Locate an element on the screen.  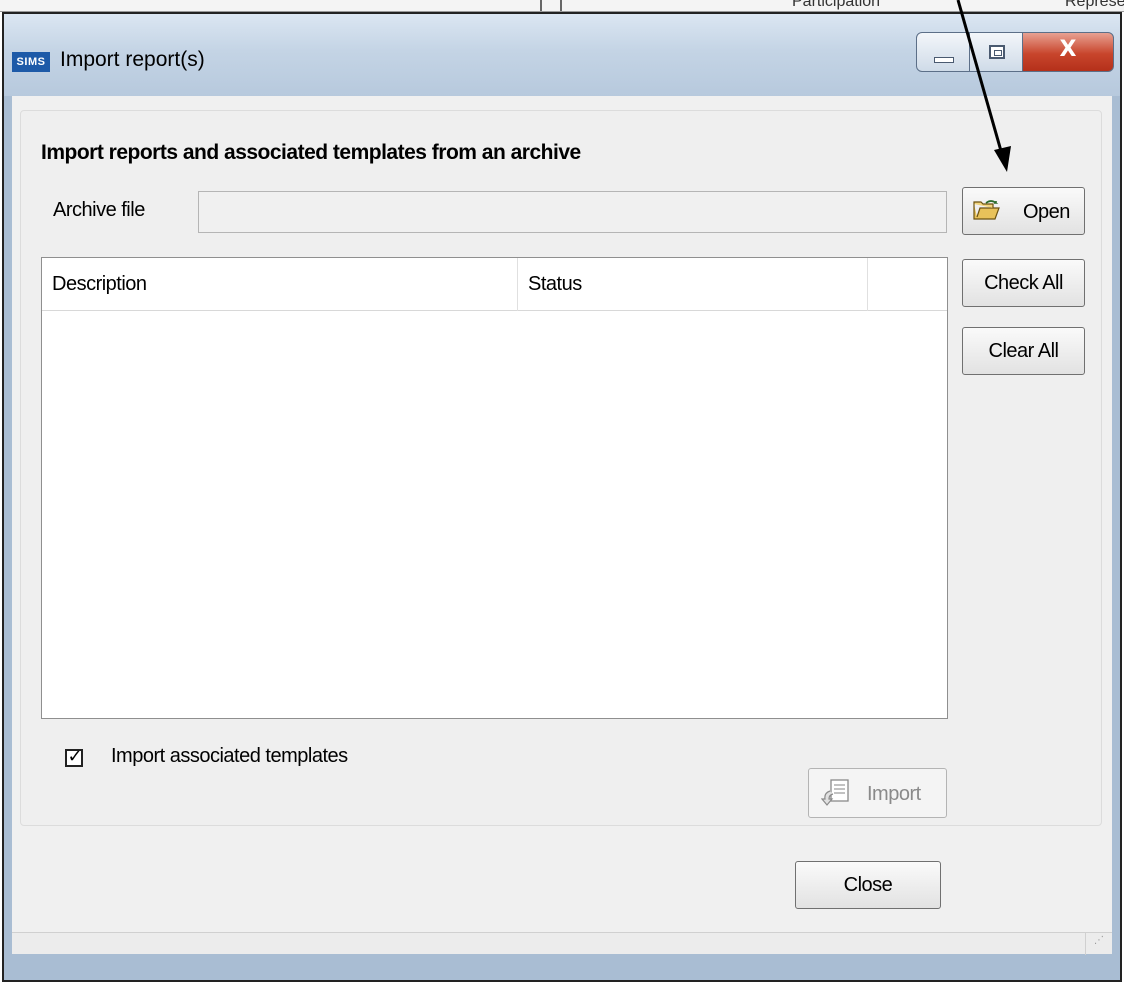
resize-grip-icon: ⋰ is located at coordinates (1101, 943).